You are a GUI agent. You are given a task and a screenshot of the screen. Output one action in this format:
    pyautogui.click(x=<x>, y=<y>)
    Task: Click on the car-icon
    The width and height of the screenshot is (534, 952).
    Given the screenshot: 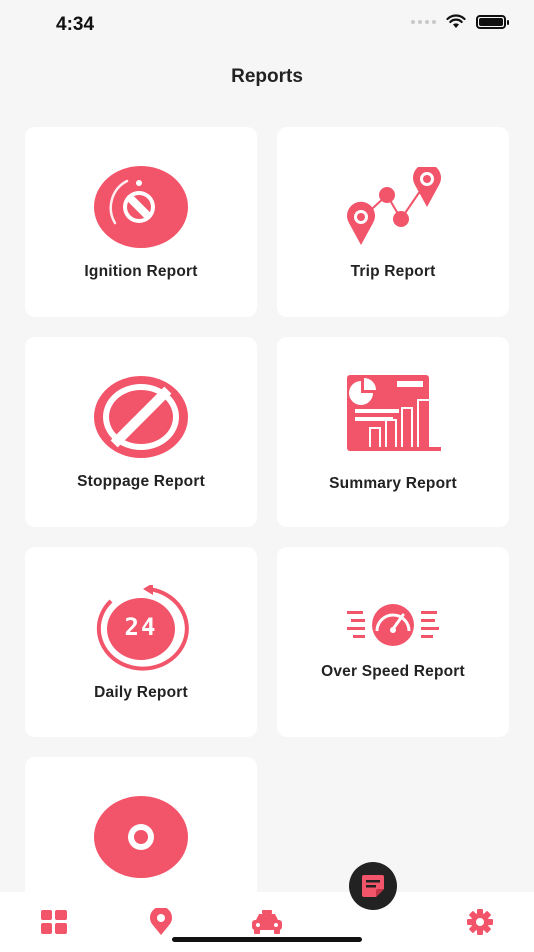 What is the action you would take?
    pyautogui.click(x=267, y=922)
    